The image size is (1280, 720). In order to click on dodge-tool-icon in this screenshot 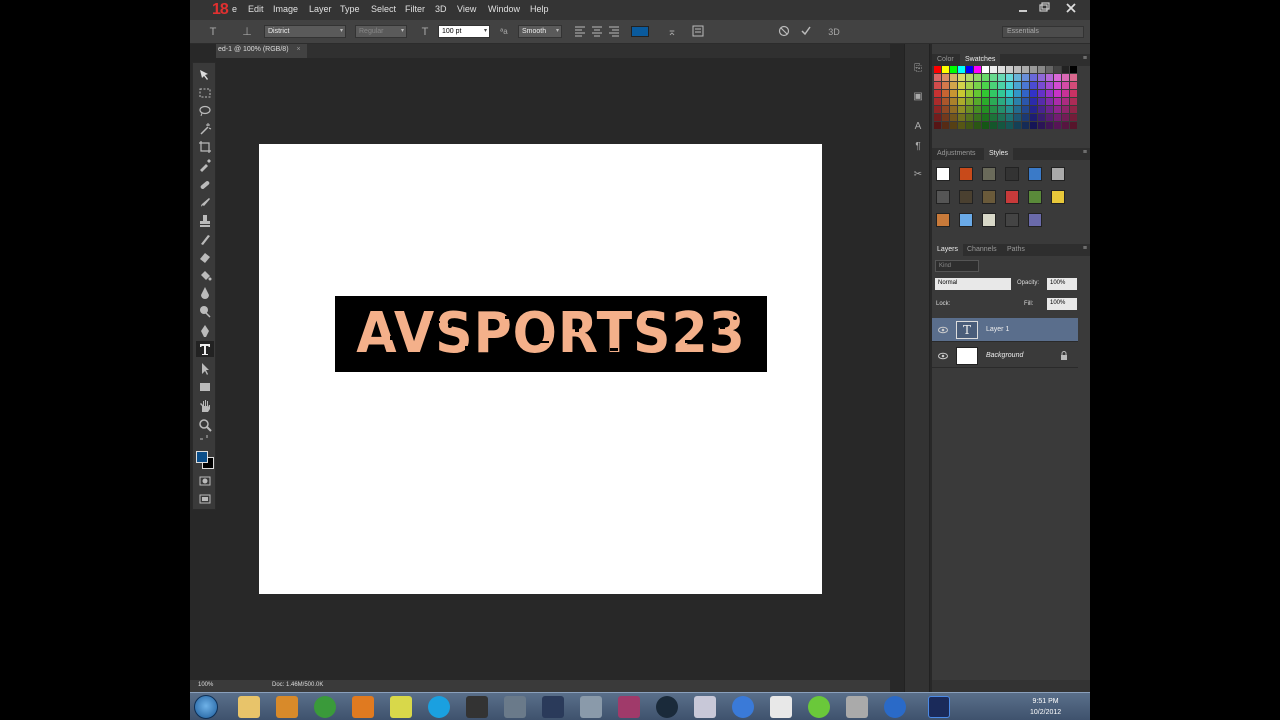, I will do `click(205, 311)`.